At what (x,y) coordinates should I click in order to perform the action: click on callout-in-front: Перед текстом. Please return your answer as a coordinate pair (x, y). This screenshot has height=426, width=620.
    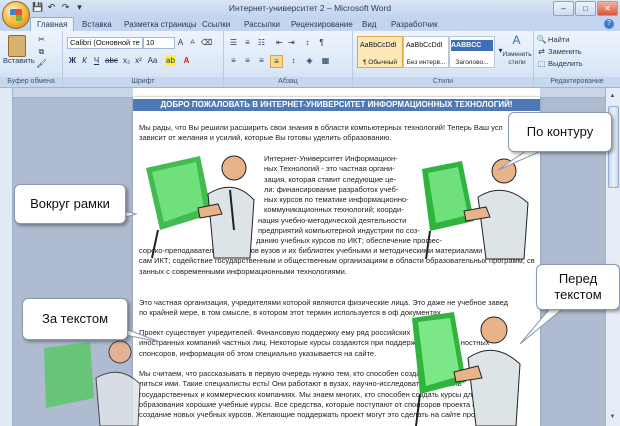
    Looking at the image, I should click on (578, 287).